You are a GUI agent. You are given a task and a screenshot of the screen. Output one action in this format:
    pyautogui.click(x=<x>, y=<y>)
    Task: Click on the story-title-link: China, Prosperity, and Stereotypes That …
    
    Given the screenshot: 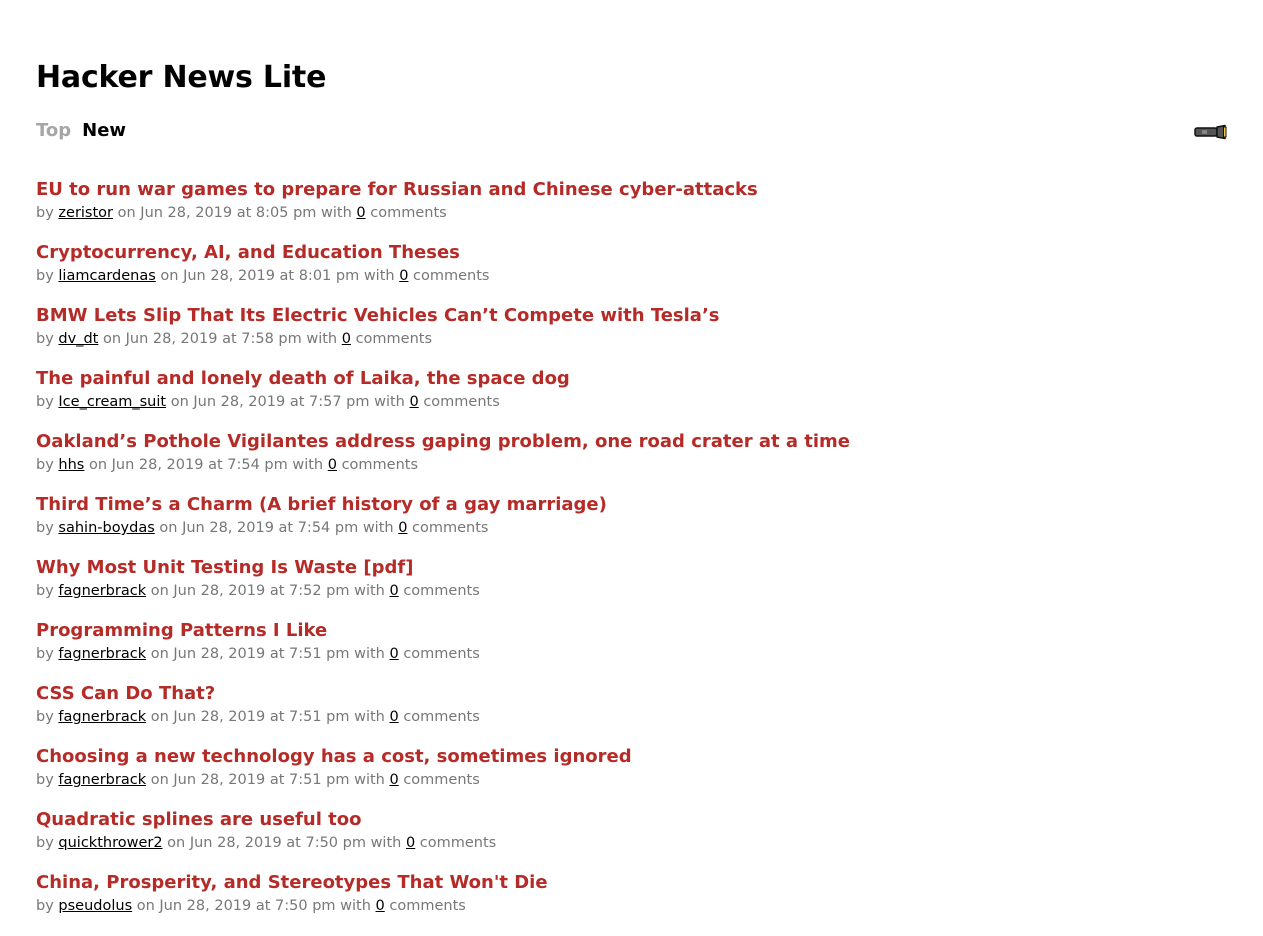 What is the action you would take?
    pyautogui.click(x=626, y=883)
    